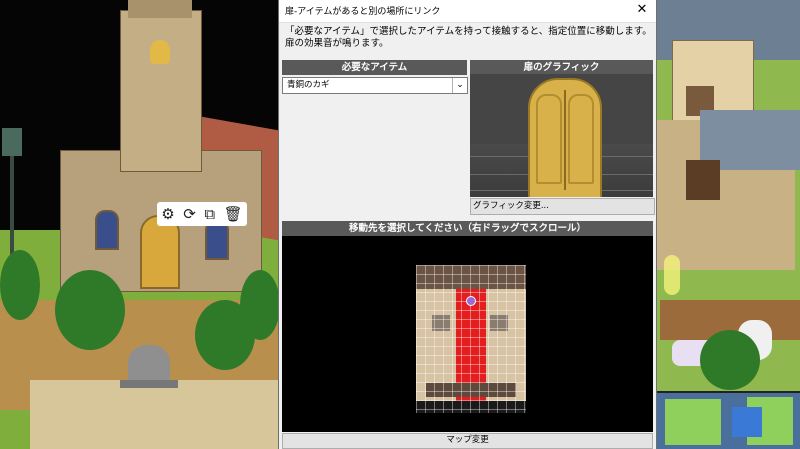  What do you see at coordinates (549, 139) in the screenshot?
I see `door-panel-left` at bounding box center [549, 139].